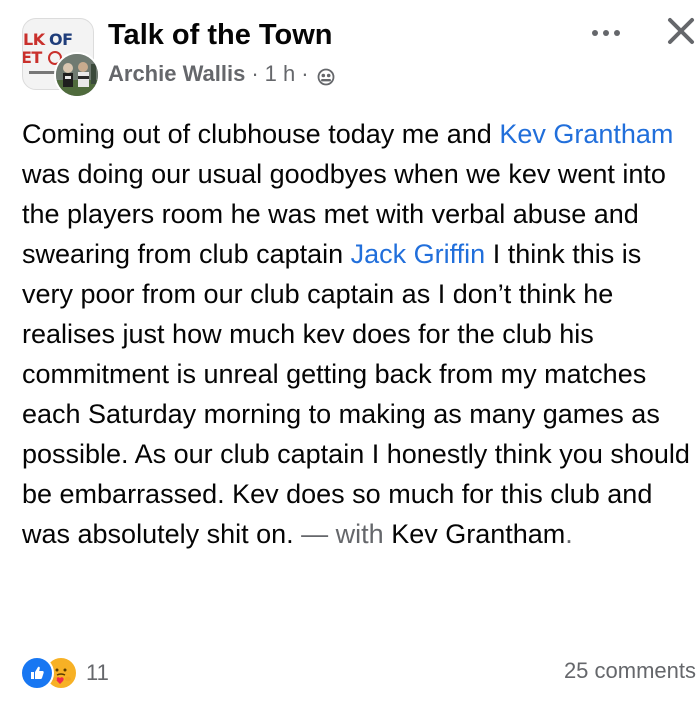  Describe the element at coordinates (176, 74) in the screenshot. I see `author-name: Archie Wallis` at that location.